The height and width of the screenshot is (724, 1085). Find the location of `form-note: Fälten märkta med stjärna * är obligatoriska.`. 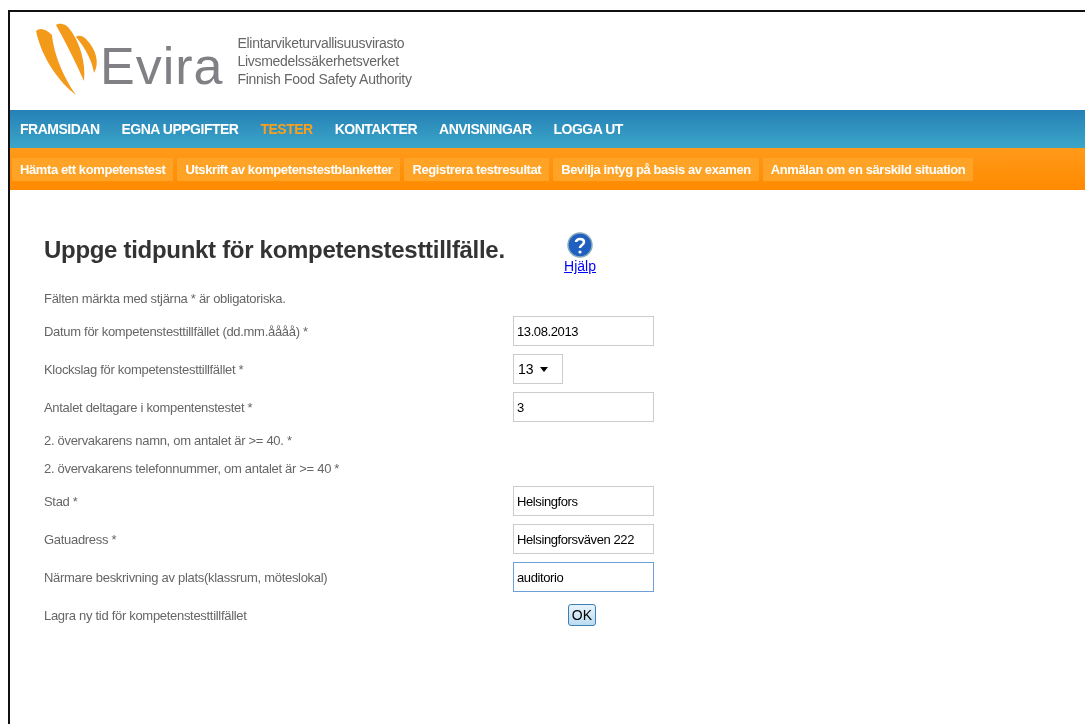

form-note: Fälten märkta med stjärna * är obligatoriska. is located at coordinates (165, 298).